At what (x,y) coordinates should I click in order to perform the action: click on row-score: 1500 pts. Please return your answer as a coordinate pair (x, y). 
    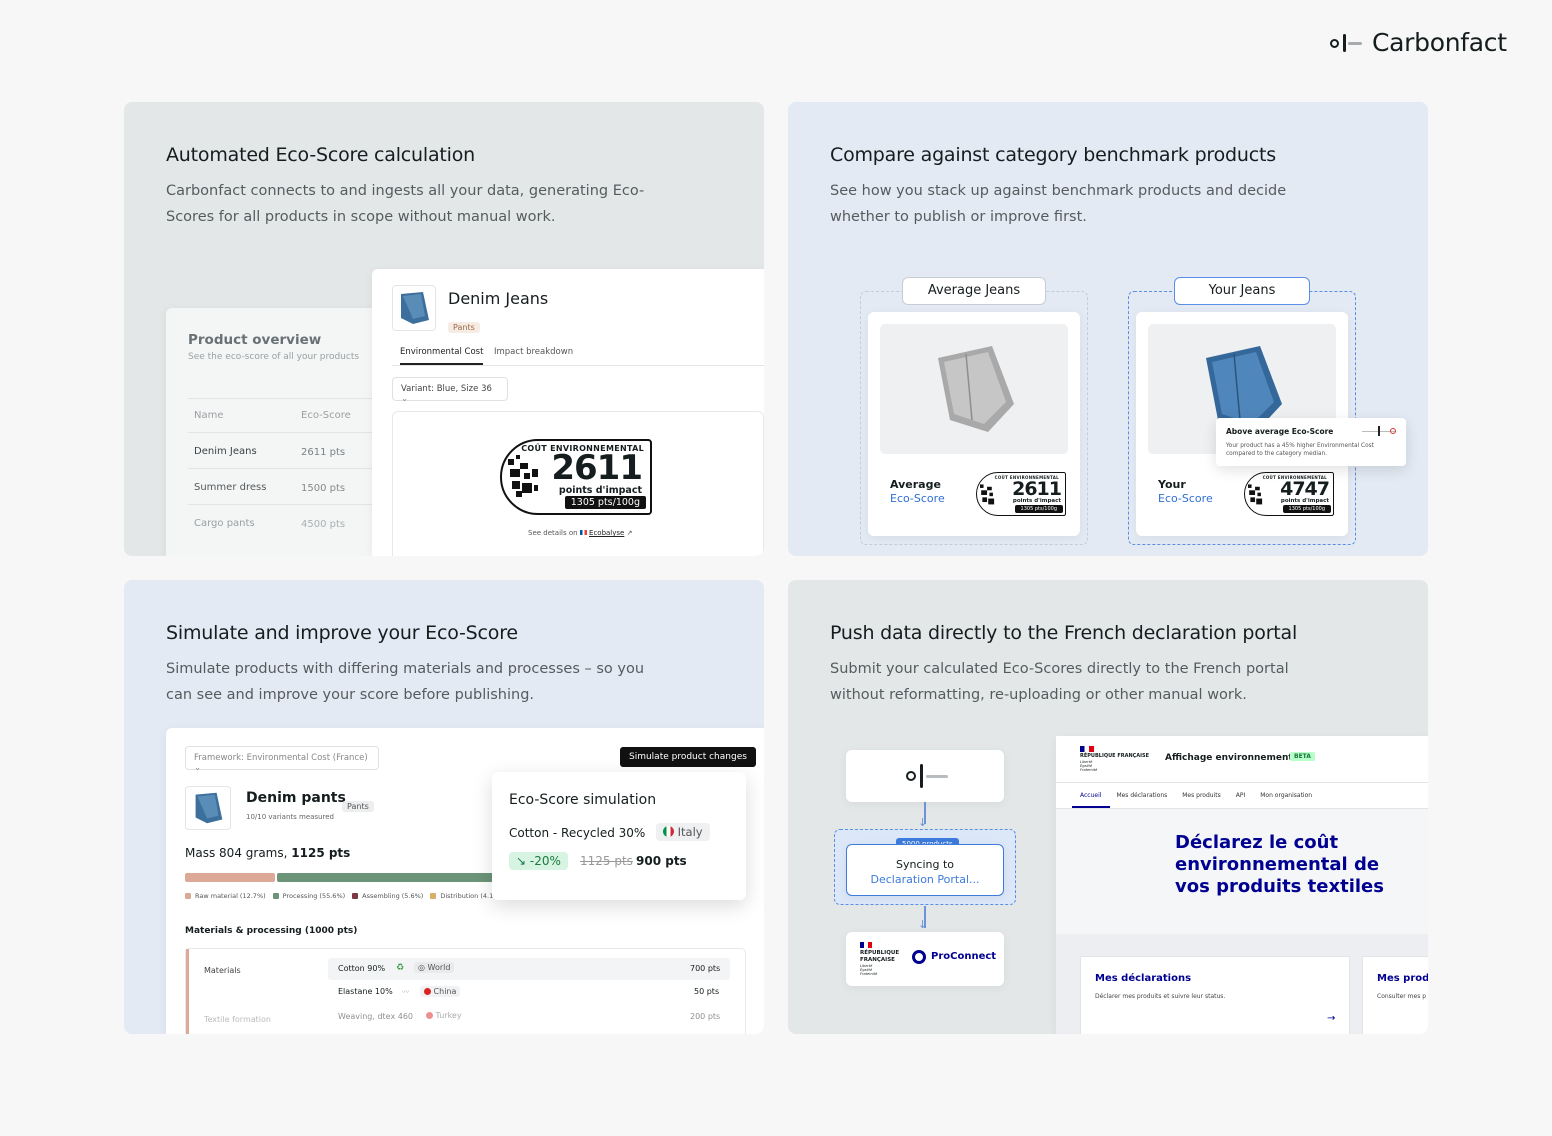
    Looking at the image, I should click on (323, 488).